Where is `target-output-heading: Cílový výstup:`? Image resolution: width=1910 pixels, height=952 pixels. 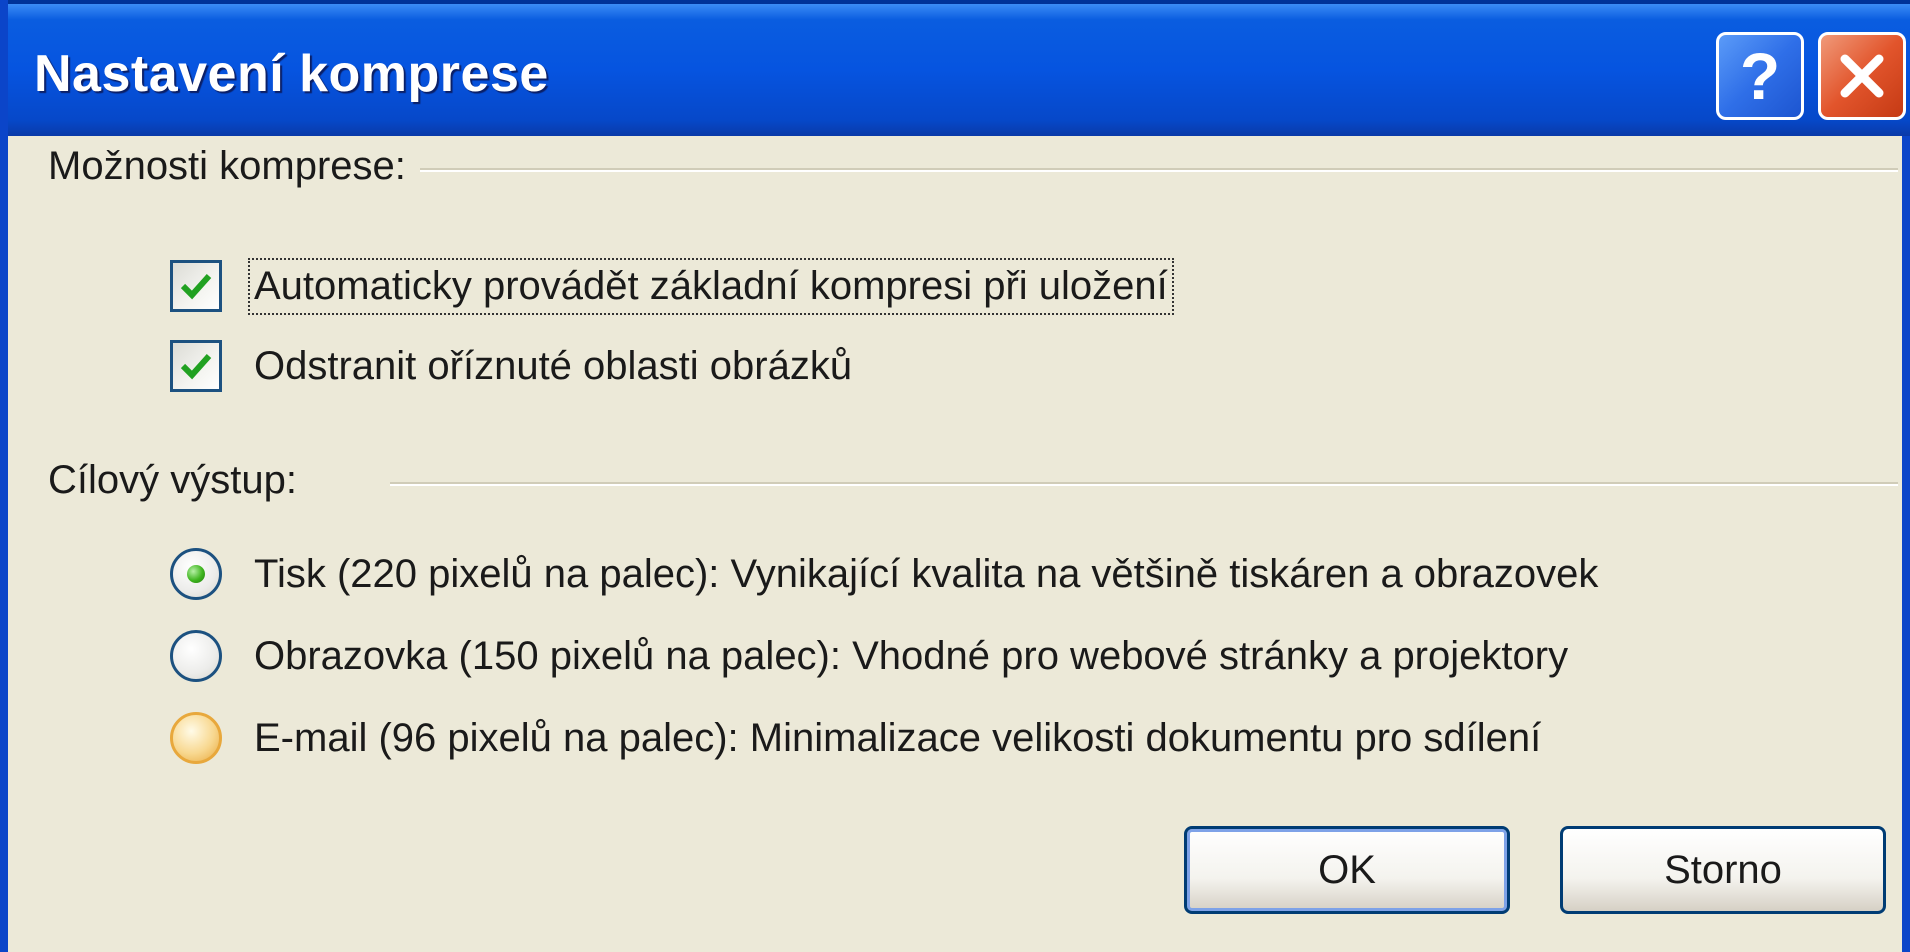 target-output-heading: Cílový výstup: is located at coordinates (172, 480).